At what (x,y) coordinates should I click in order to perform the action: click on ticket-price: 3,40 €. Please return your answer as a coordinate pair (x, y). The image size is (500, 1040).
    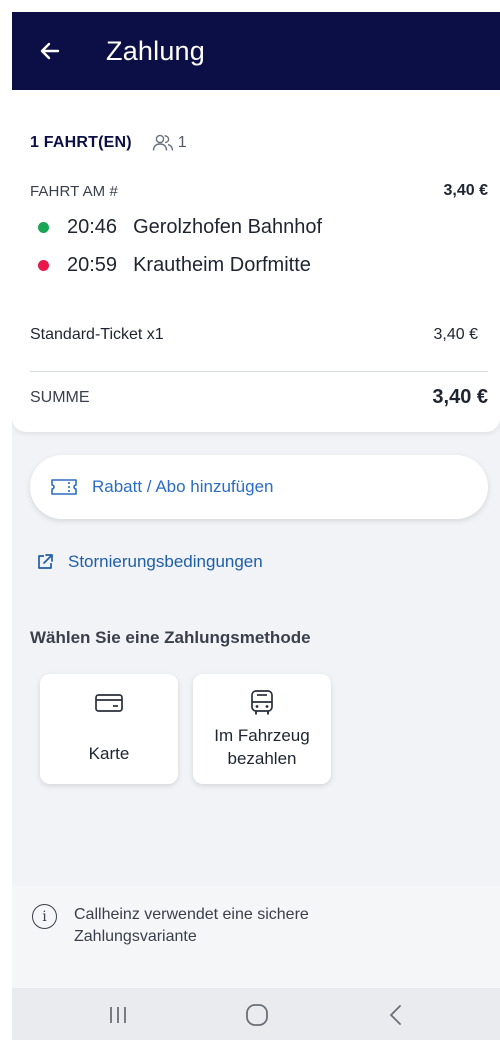
    Looking at the image, I should click on (455, 334).